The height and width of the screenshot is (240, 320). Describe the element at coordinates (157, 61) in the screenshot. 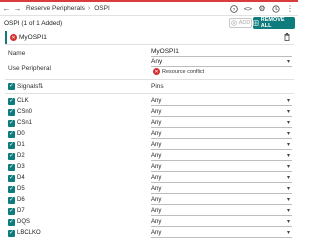

I see `use-peripheral-value: Any` at that location.